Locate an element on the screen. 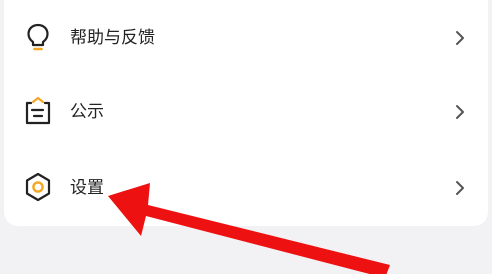 The width and height of the screenshot is (492, 274). settings-hexagon-icon is located at coordinates (38, 187).